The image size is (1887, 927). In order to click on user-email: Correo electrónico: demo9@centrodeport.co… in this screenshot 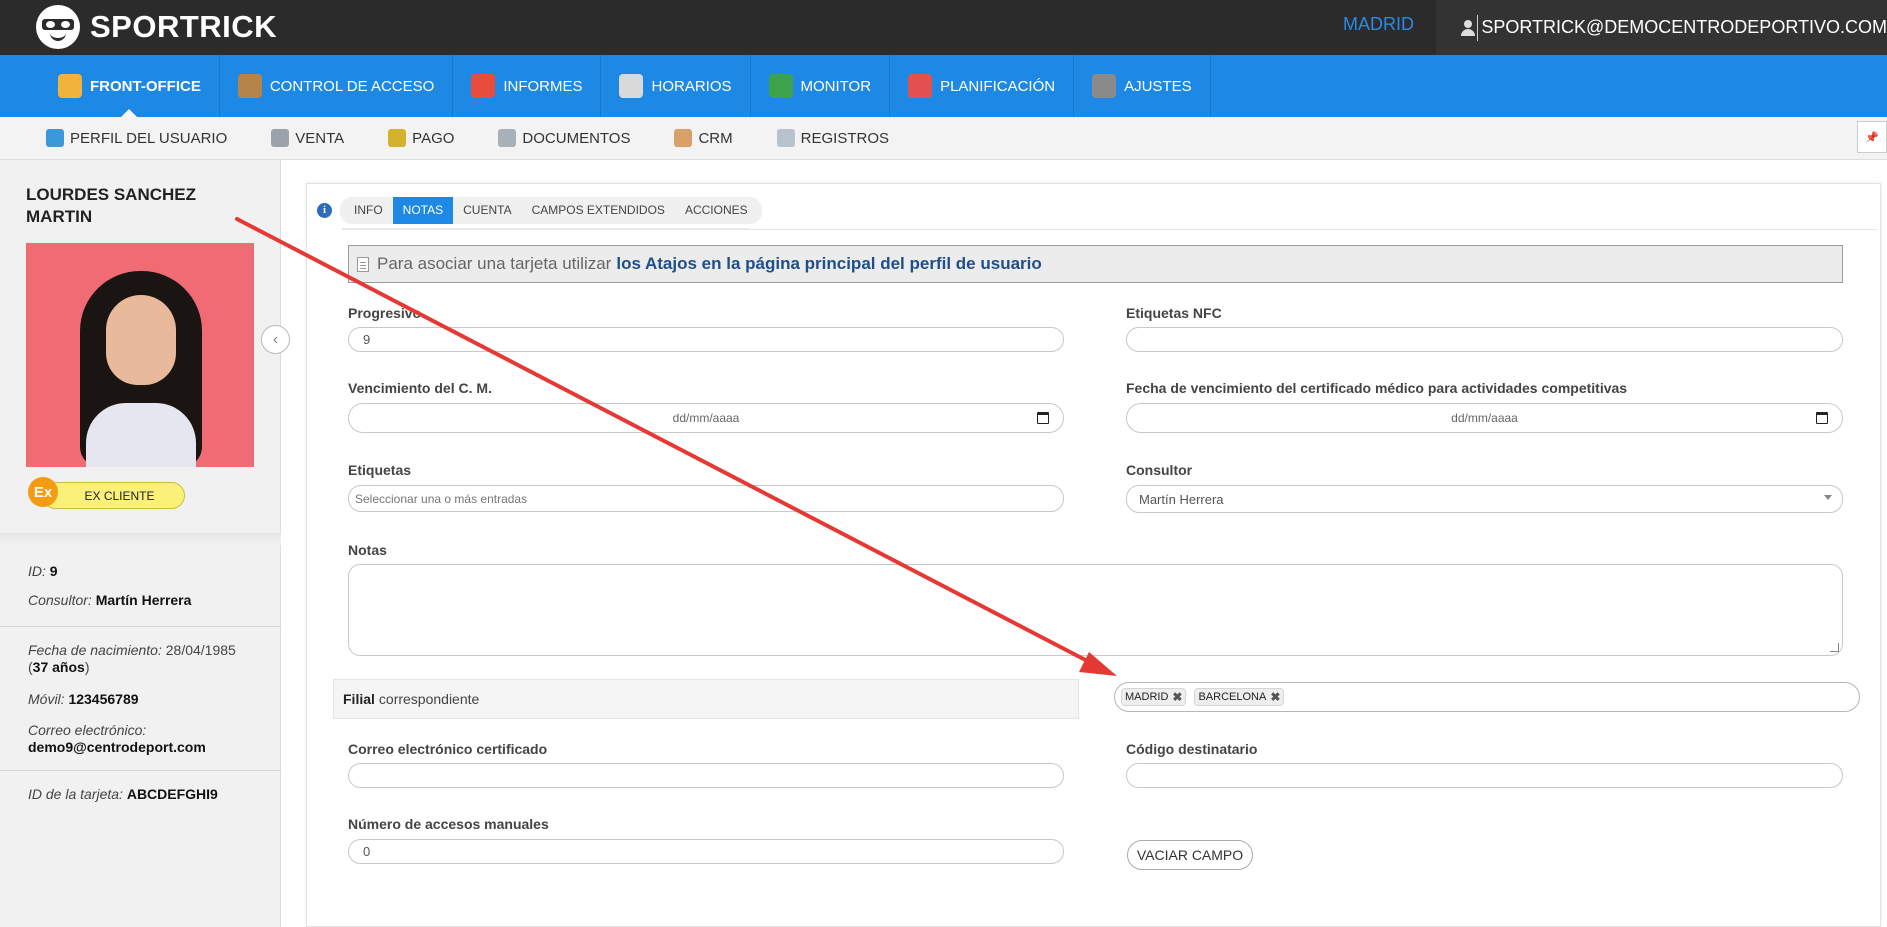, I will do `click(117, 738)`.